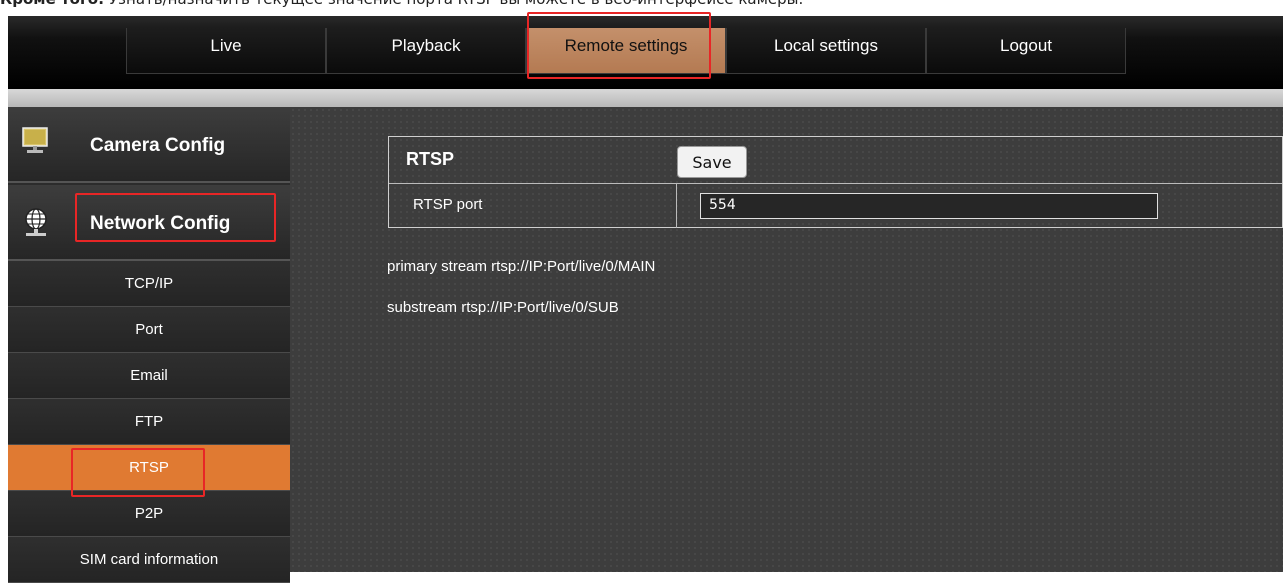 Image resolution: width=1283 pixels, height=583 pixels. What do you see at coordinates (160, 223) in the screenshot?
I see `network-config-label: Network Config` at bounding box center [160, 223].